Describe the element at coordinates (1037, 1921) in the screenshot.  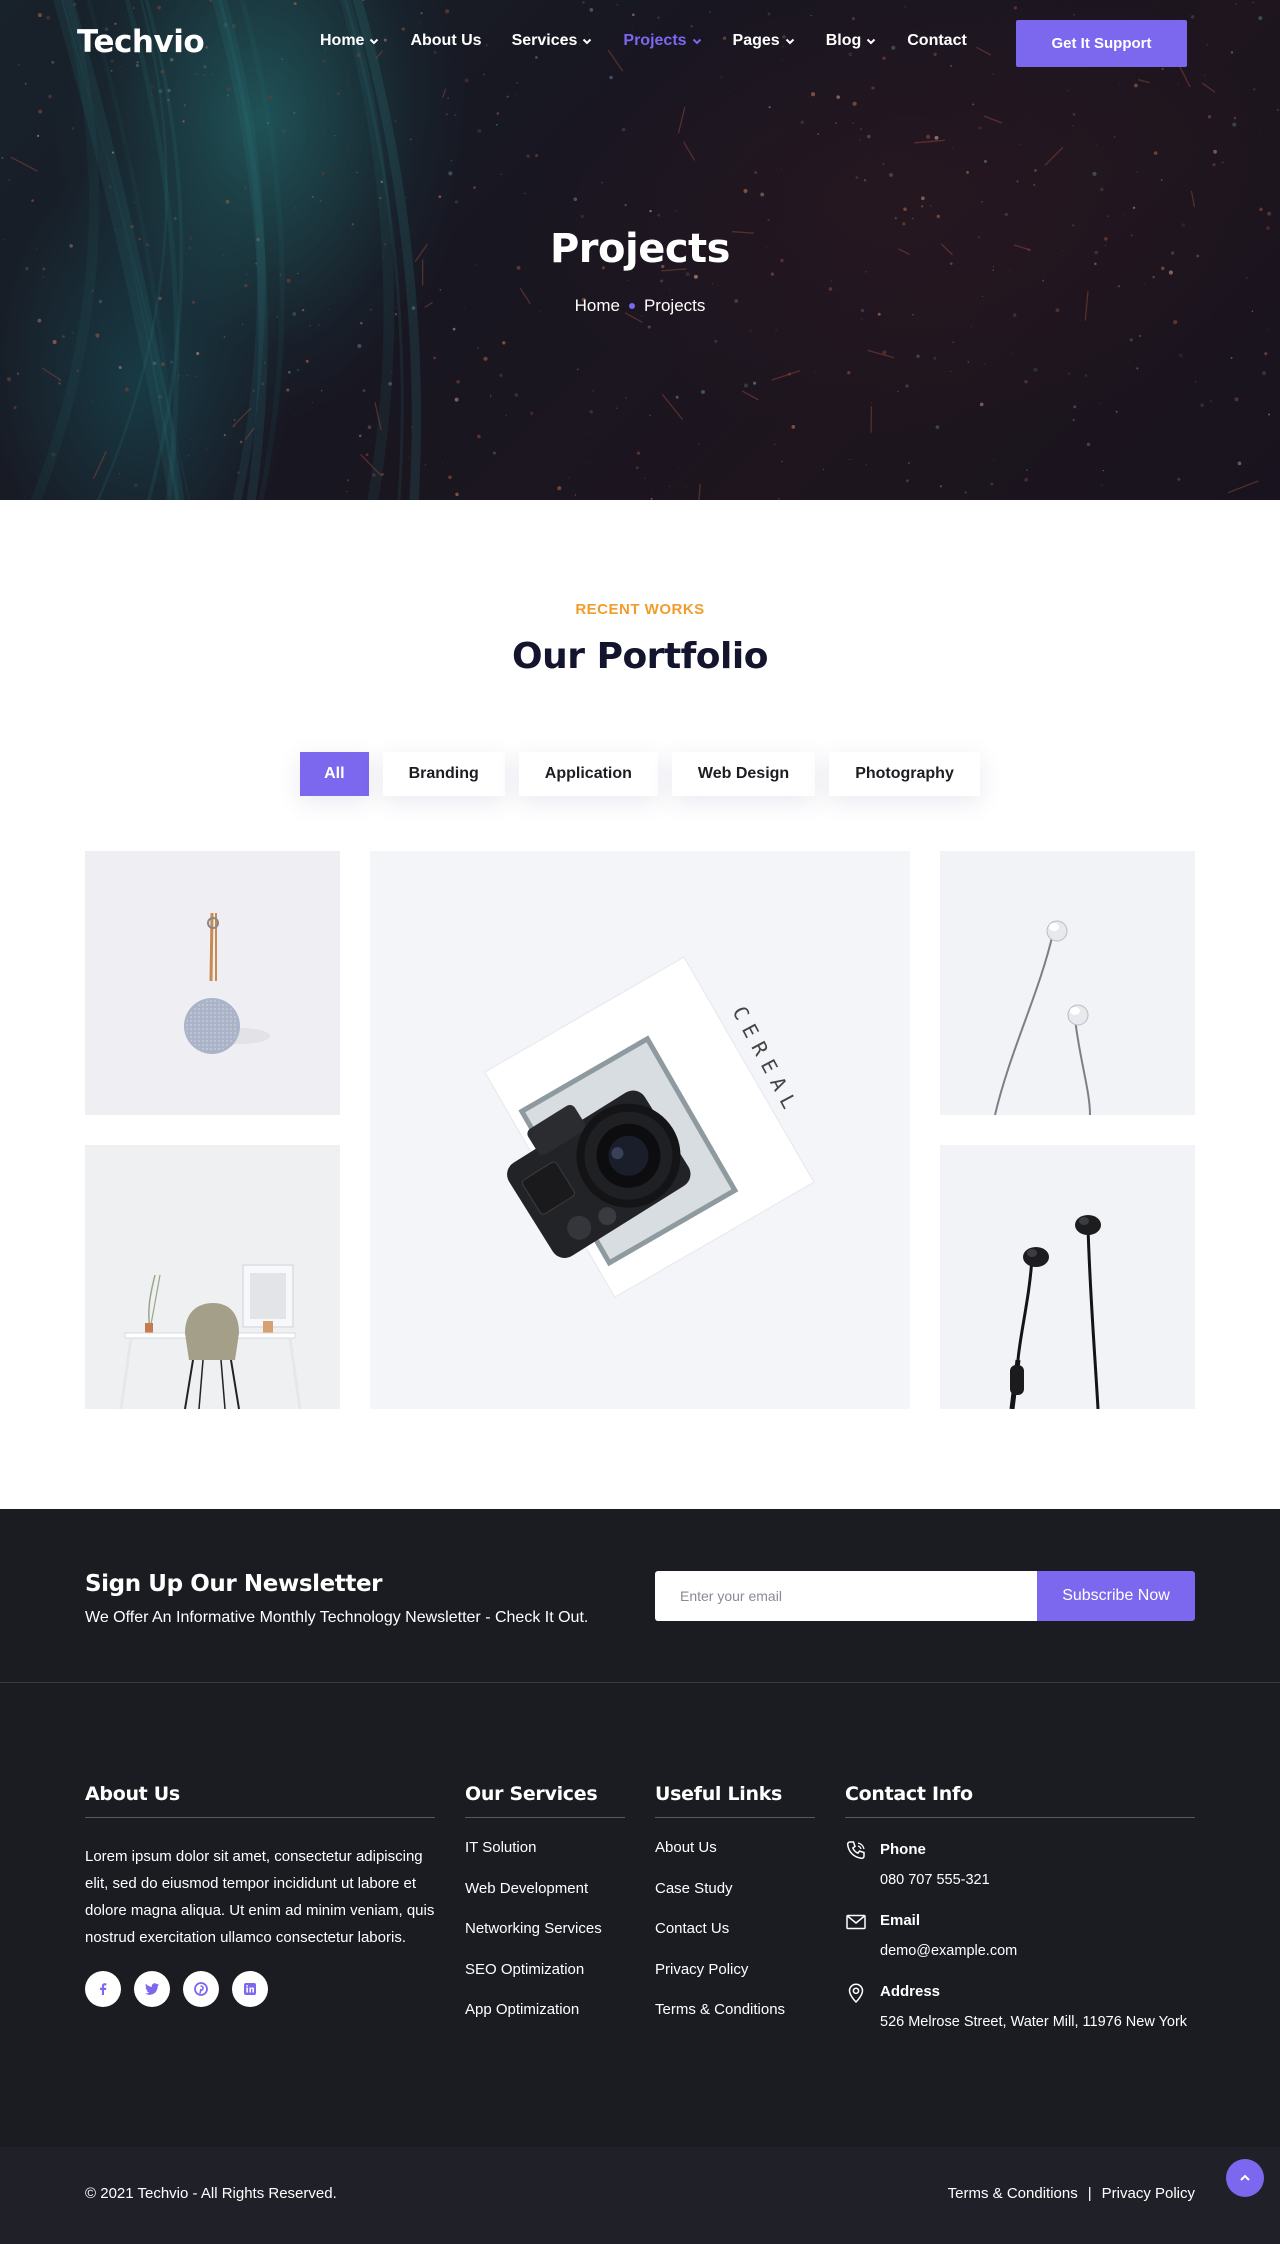
I see `contact-label: Email` at that location.